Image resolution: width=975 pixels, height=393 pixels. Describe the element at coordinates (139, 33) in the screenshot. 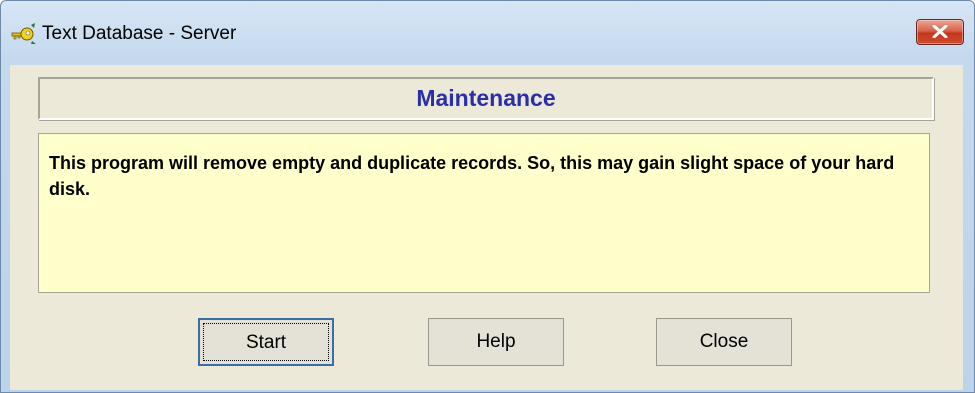

I see `window-title: Text Database - Server` at that location.